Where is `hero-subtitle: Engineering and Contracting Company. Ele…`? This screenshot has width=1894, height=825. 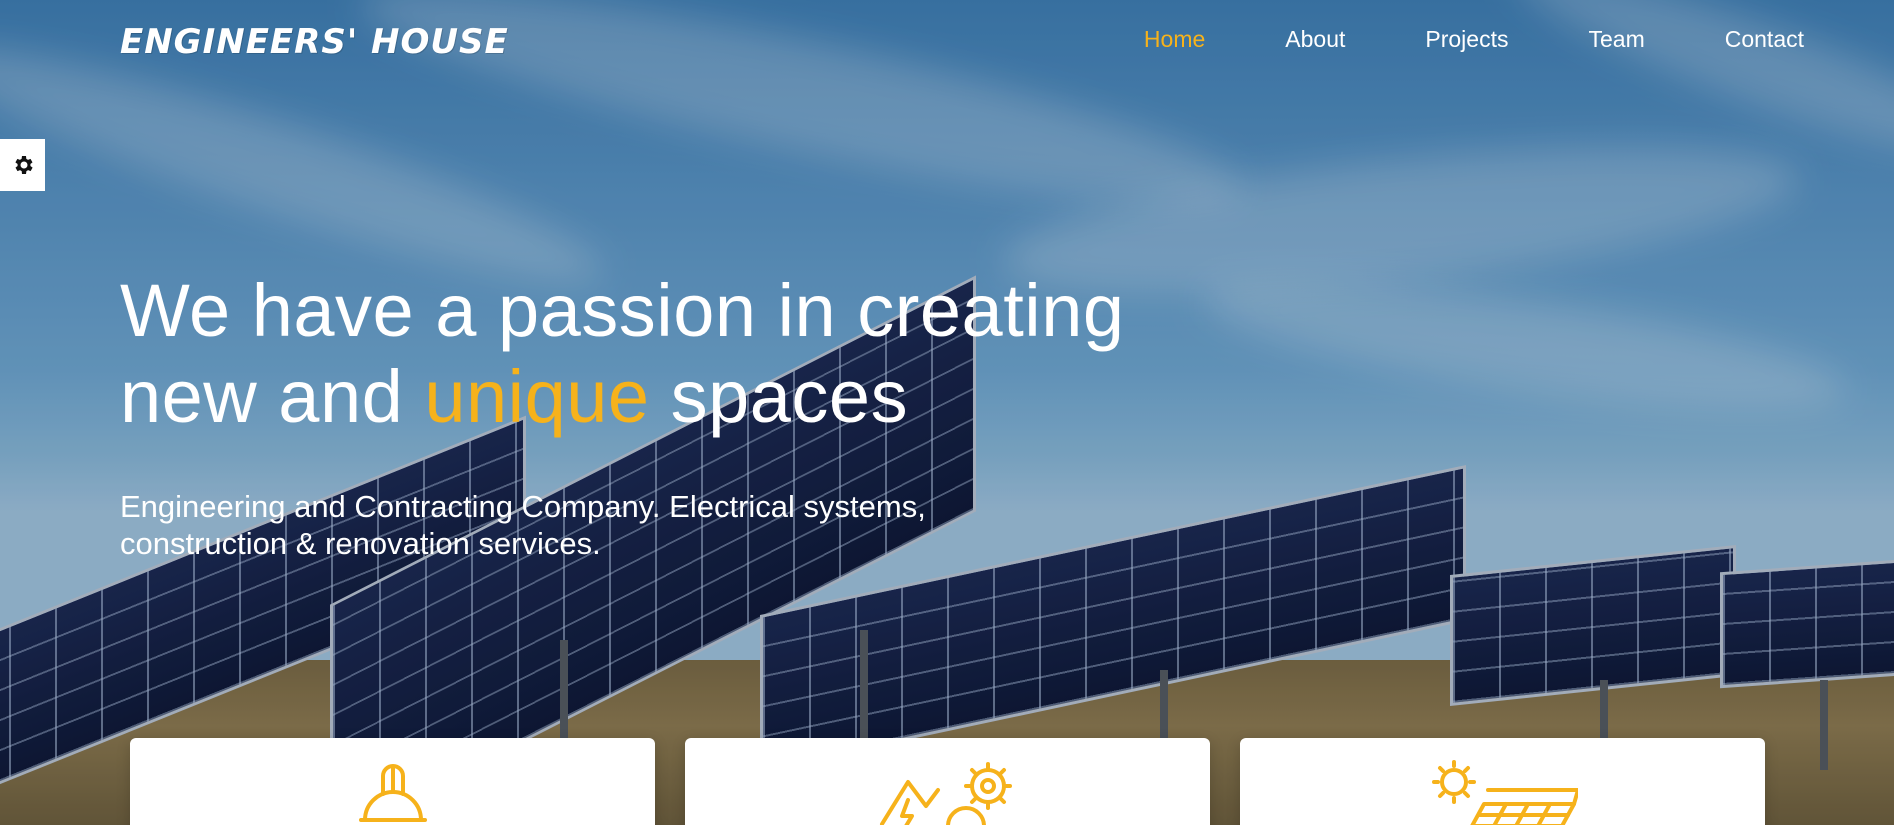 hero-subtitle: Engineering and Contracting Company. Ele… is located at coordinates (570, 525).